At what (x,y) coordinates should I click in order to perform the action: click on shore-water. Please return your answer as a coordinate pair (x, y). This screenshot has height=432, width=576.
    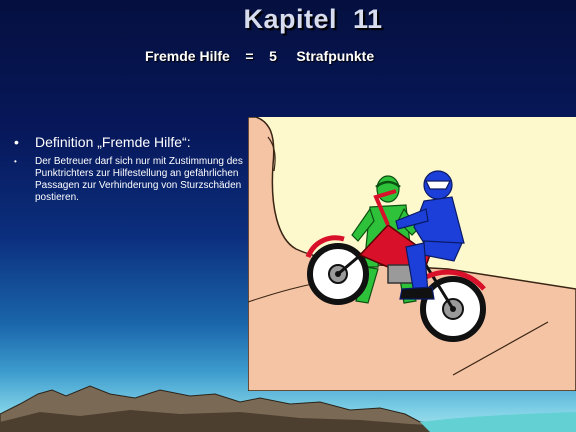
    Looking at the image, I should click on (498, 422).